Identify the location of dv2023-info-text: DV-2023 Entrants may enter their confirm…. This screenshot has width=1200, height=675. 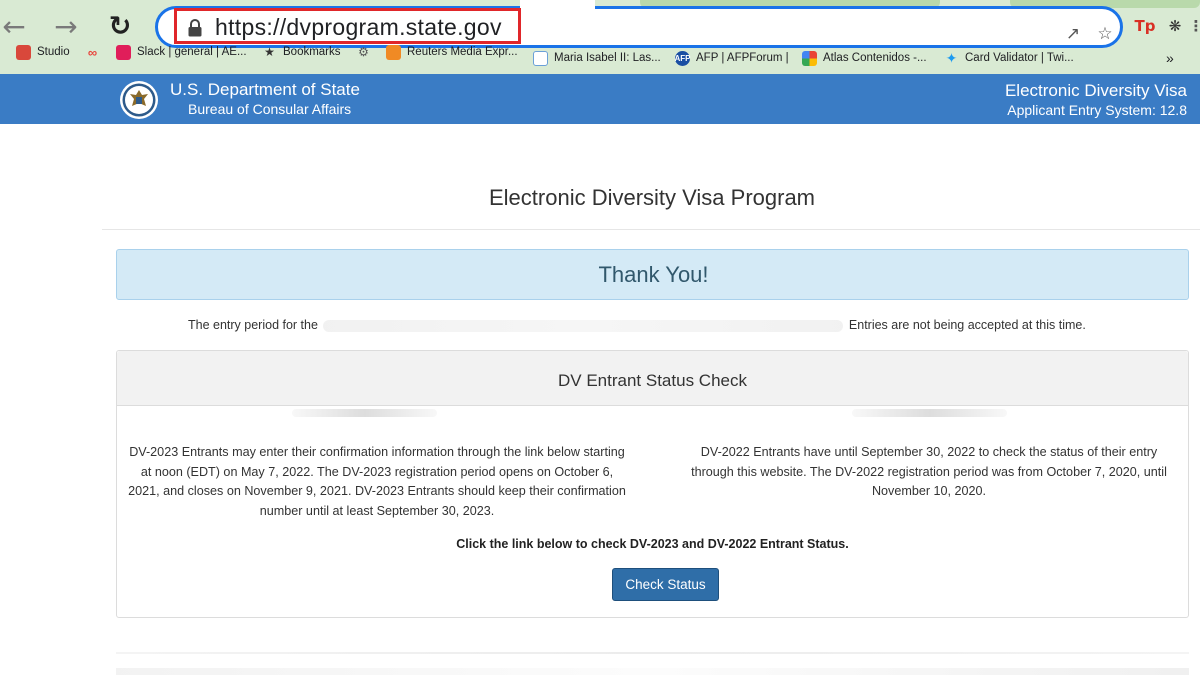
(377, 481).